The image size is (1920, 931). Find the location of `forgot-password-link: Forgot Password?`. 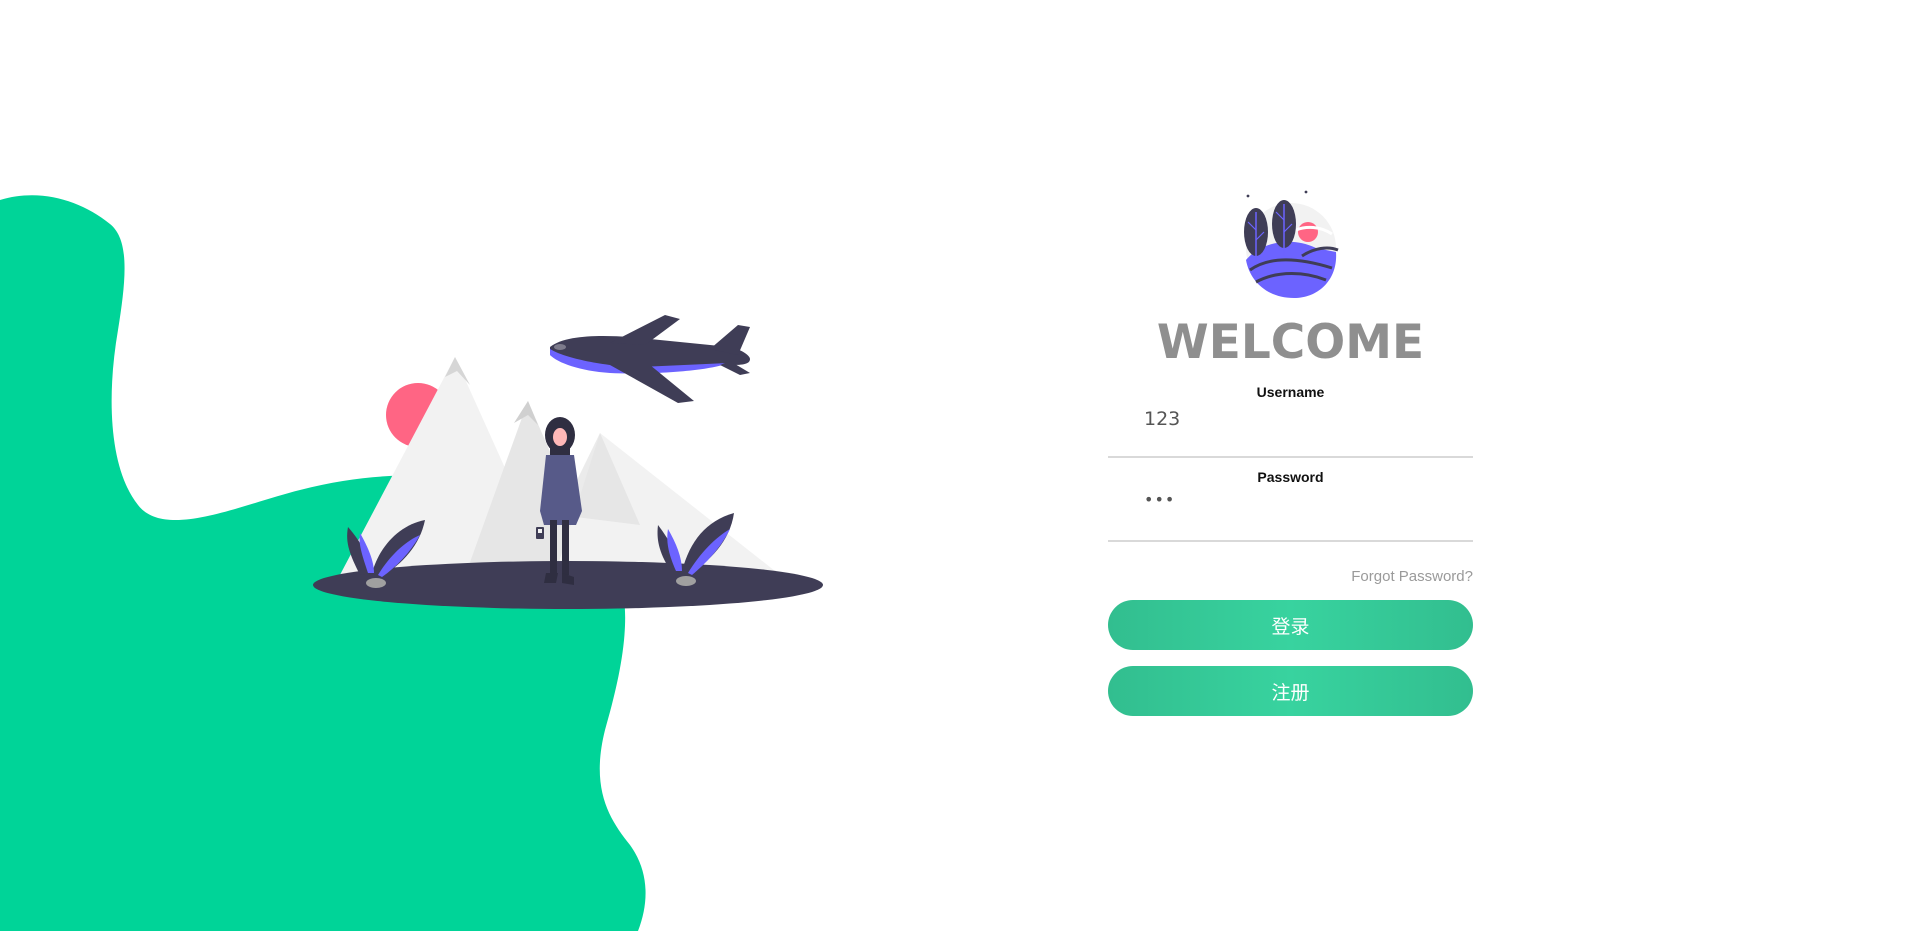

forgot-password-link: Forgot Password? is located at coordinates (1290, 576).